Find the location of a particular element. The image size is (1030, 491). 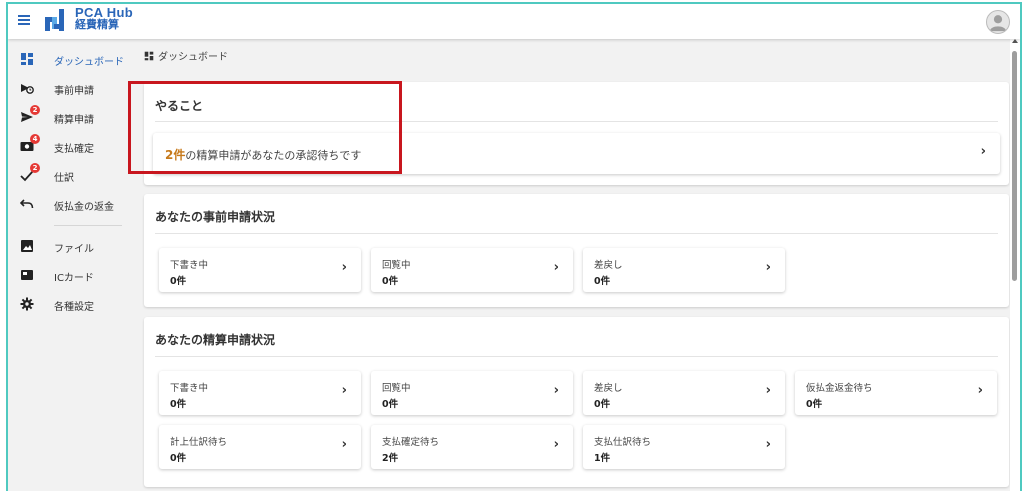

vertical-scrollbar is located at coordinates (1015, 265).